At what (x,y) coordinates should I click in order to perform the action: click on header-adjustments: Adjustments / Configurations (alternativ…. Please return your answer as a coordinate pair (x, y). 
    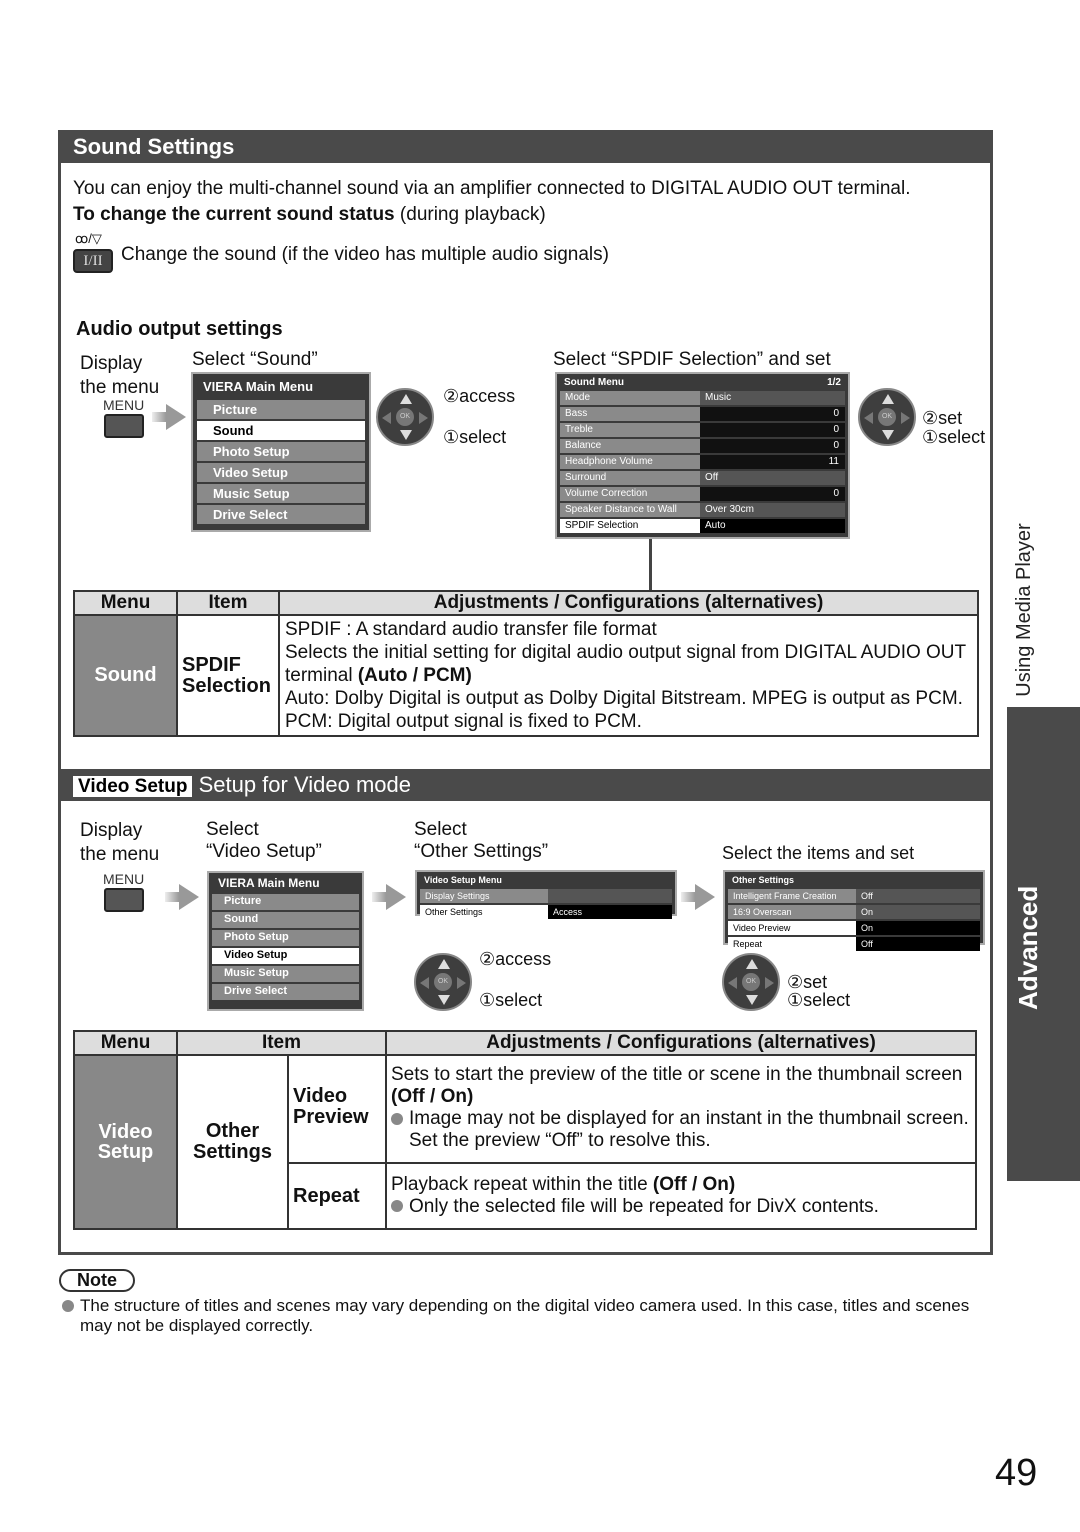
    Looking at the image, I should click on (628, 603).